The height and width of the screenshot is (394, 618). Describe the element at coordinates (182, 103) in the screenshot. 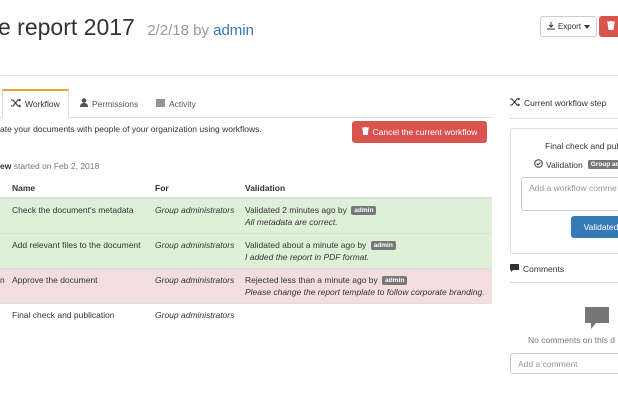

I see `tab-activity-label: Activity` at that location.